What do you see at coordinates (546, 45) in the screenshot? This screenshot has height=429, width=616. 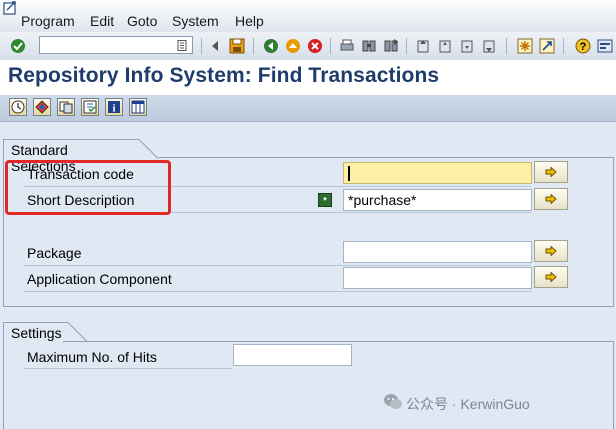 I see `shortcut-icon` at bounding box center [546, 45].